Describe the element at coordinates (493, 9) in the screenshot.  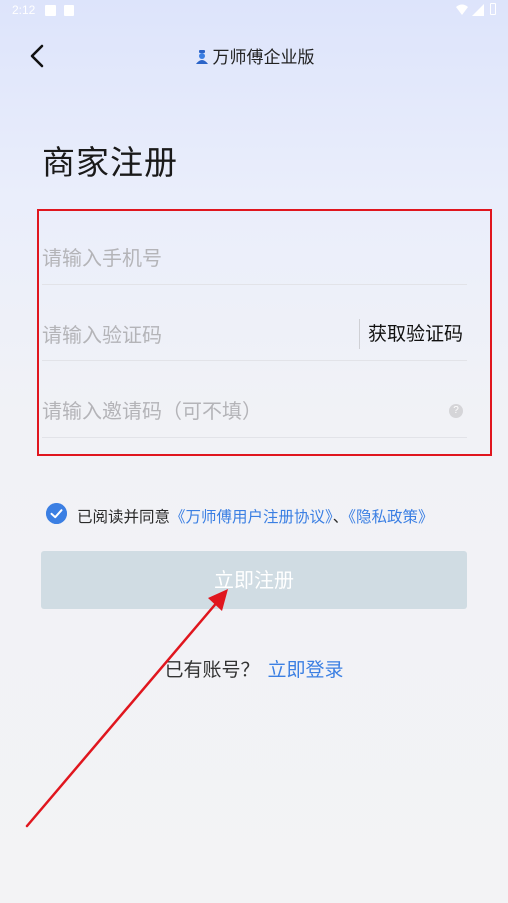
I see `battery-icon` at that location.